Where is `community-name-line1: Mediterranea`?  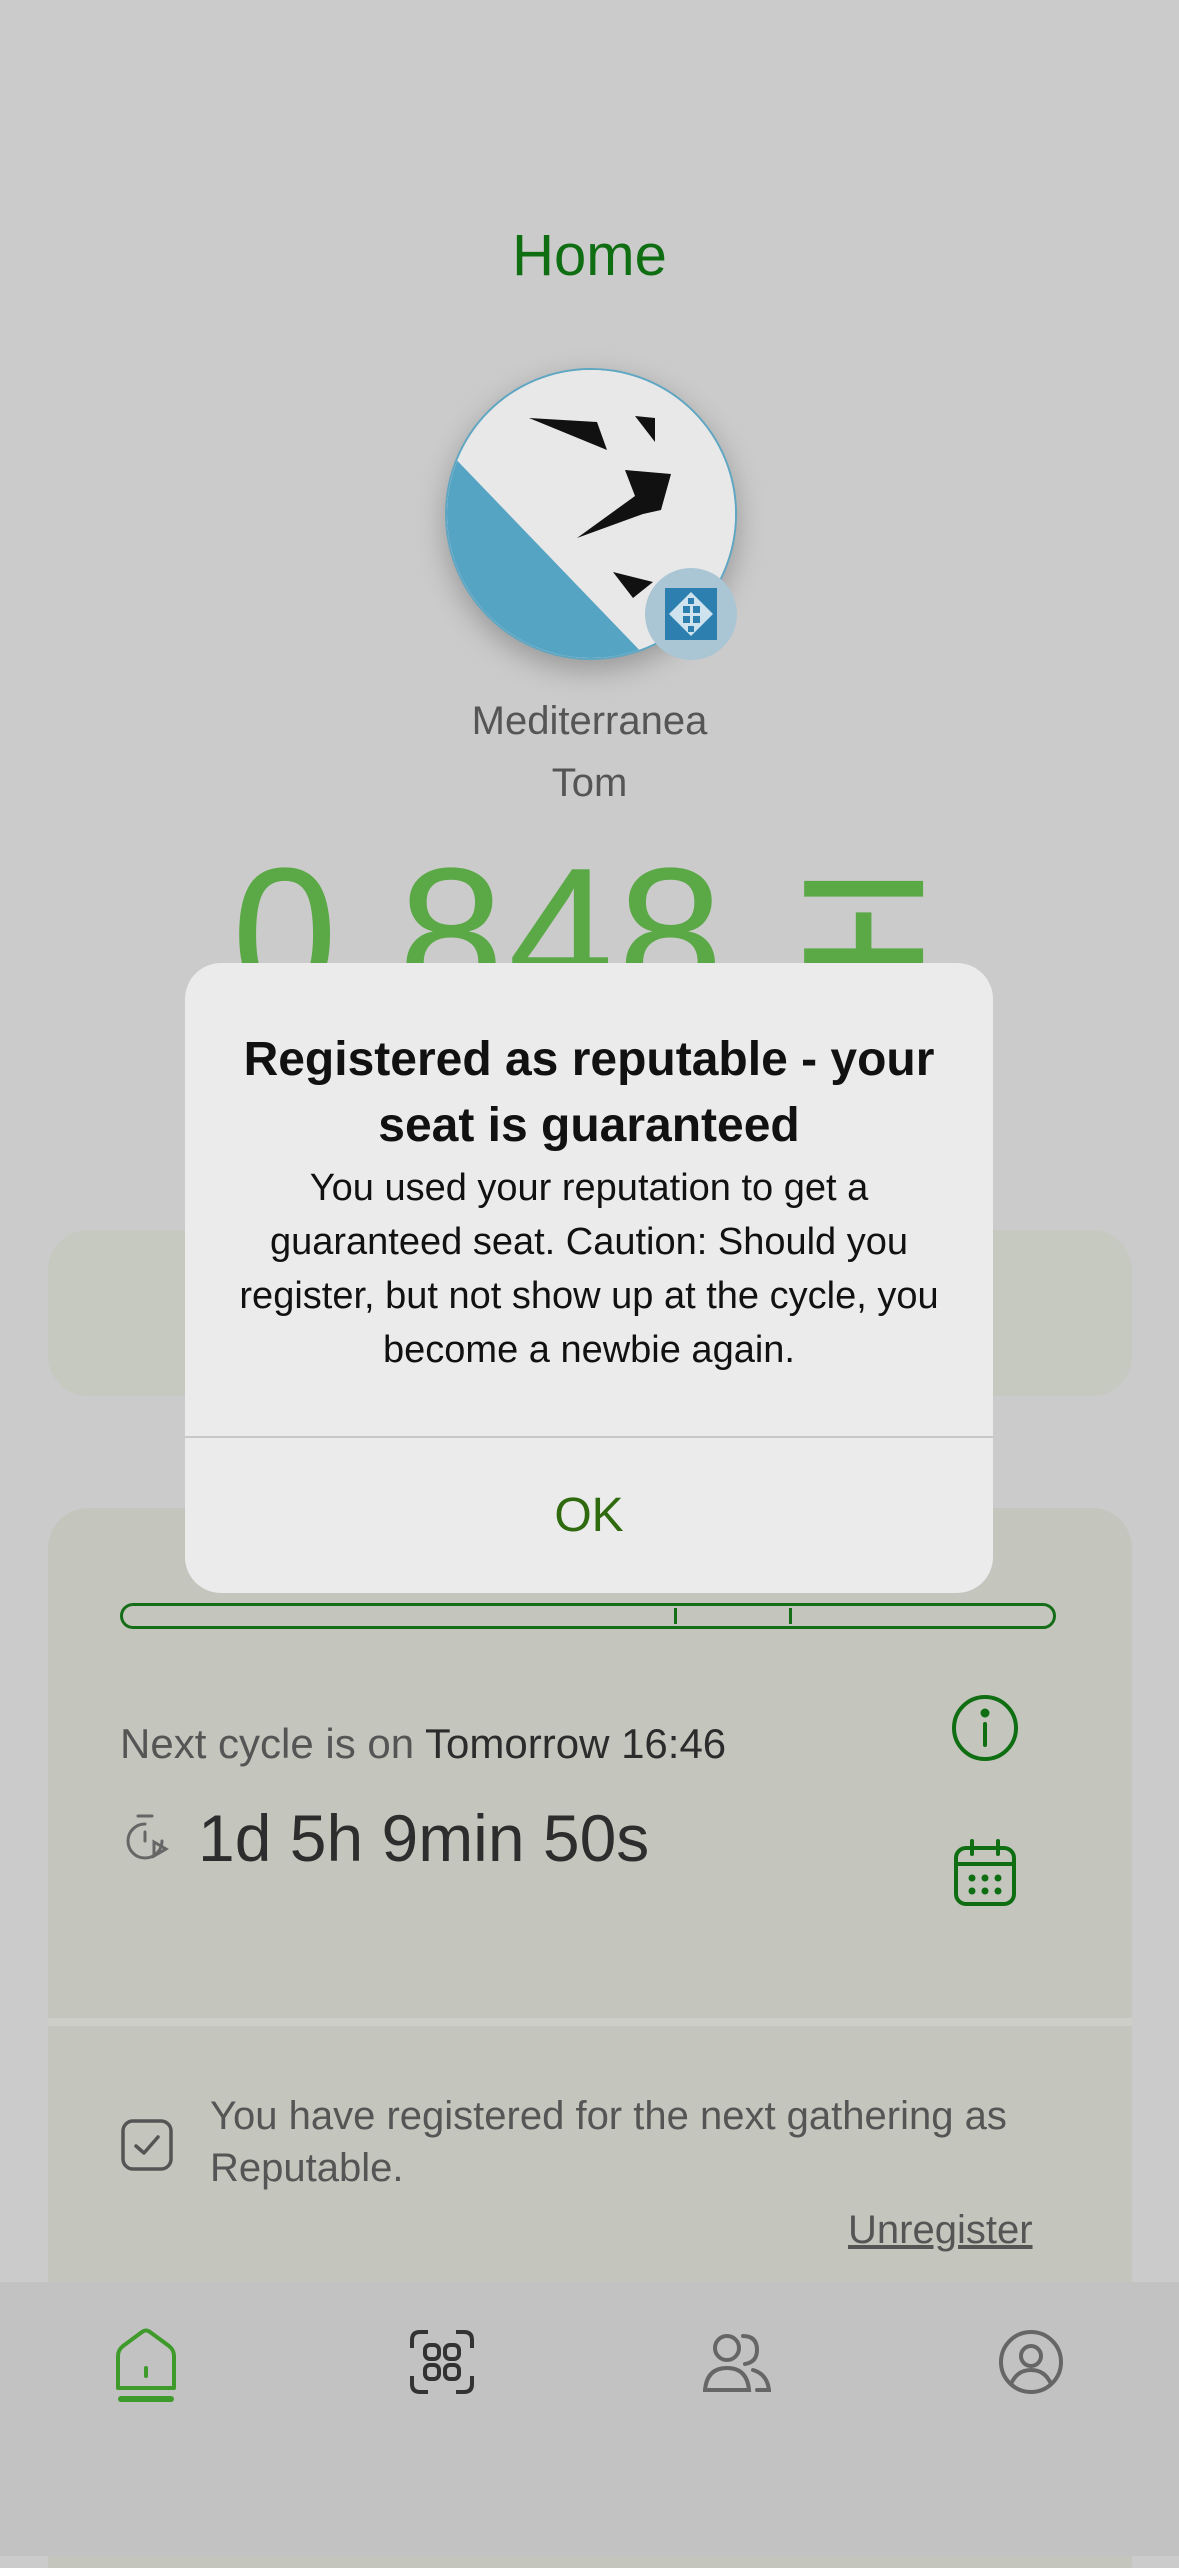
community-name-line1: Mediterranea is located at coordinates (589, 721).